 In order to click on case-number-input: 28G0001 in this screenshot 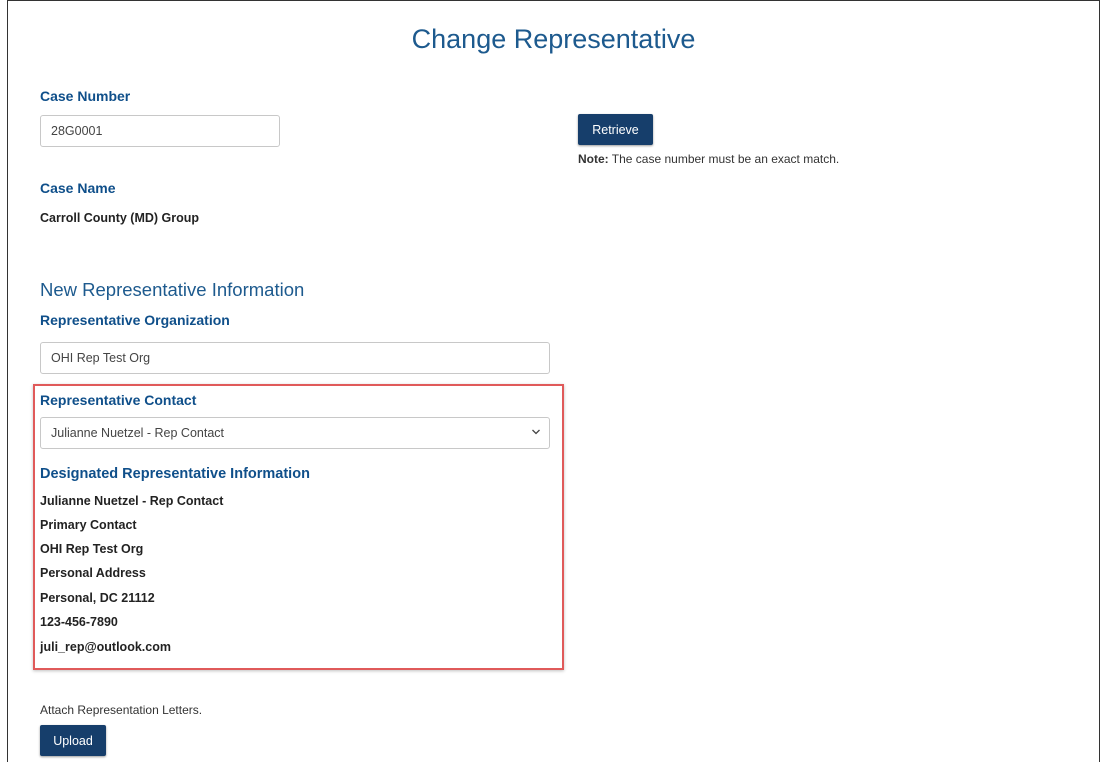, I will do `click(160, 131)`.